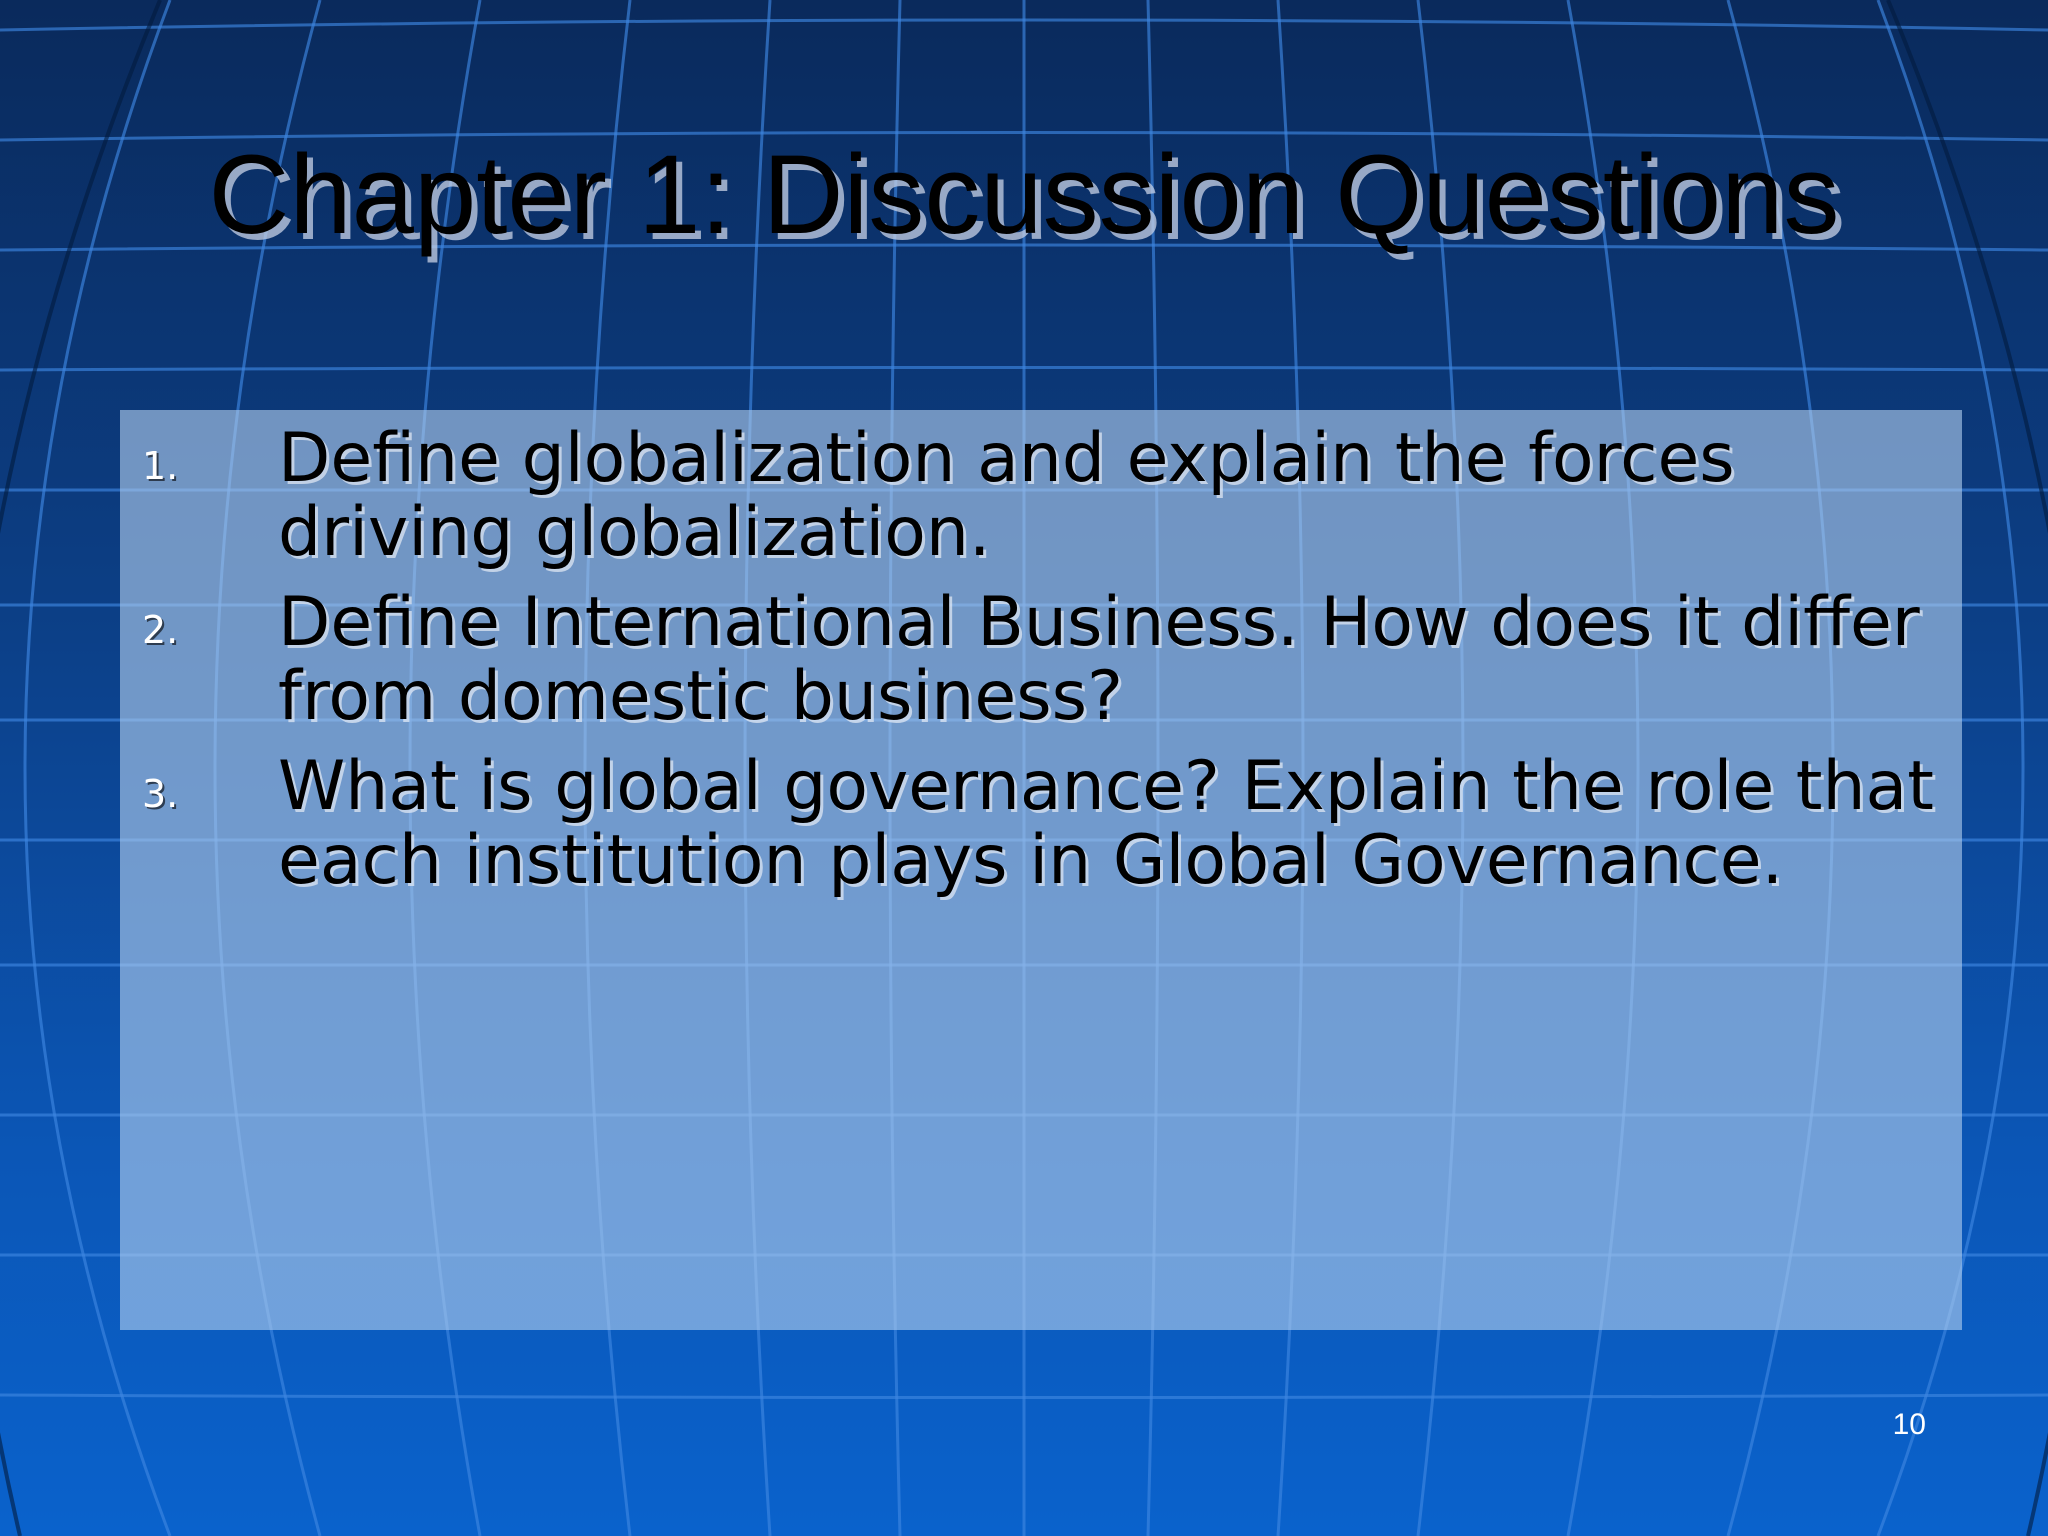 The width and height of the screenshot is (2048, 1536). Describe the element at coordinates (160, 630) in the screenshot. I see `question-number: 2.` at that location.